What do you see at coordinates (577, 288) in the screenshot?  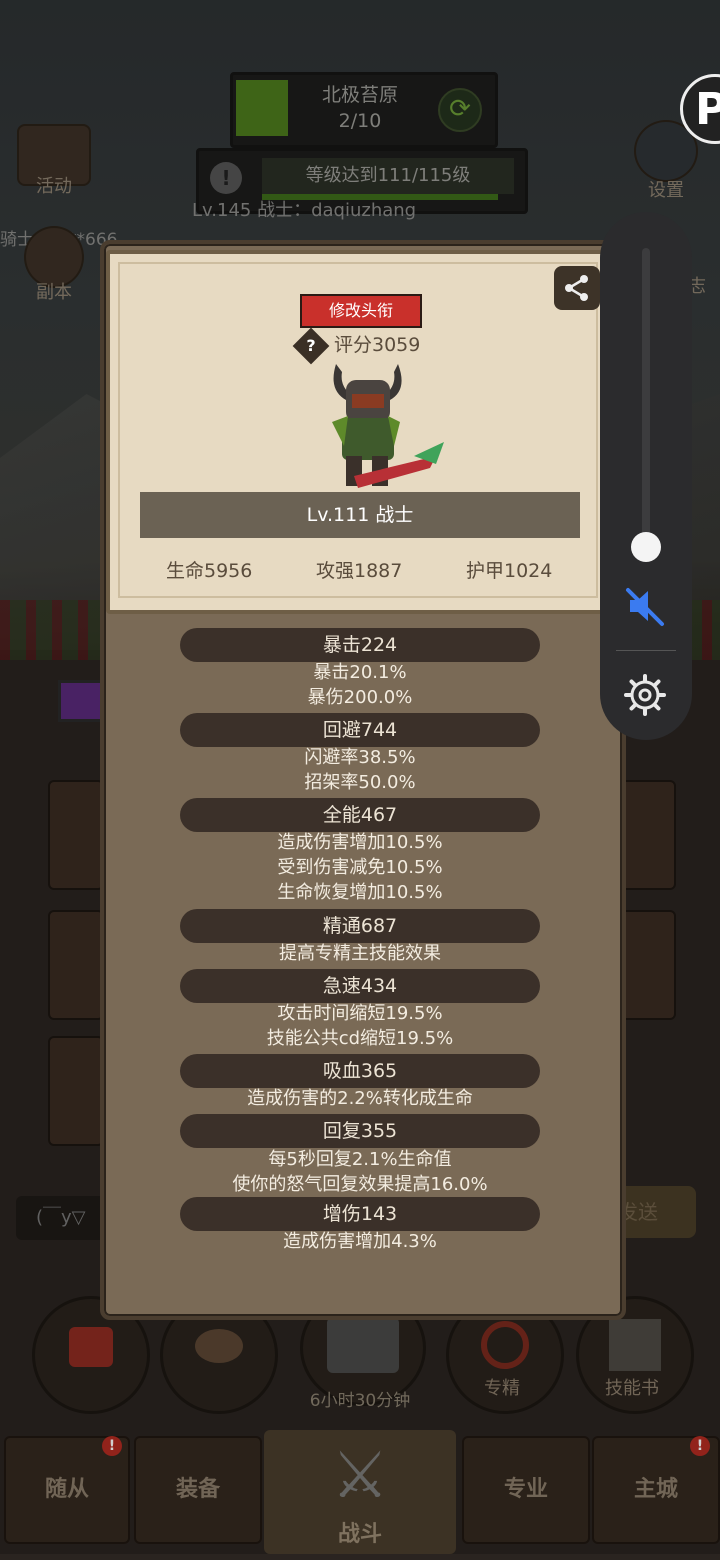 I see `share-icon` at bounding box center [577, 288].